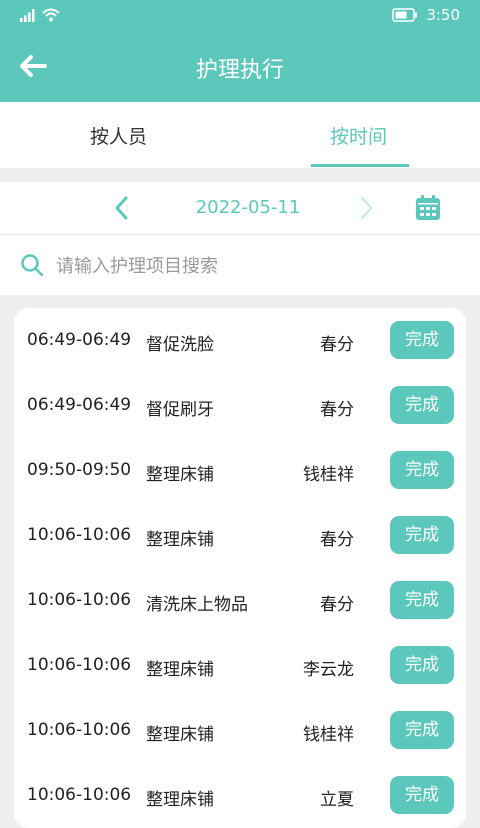 The height and width of the screenshot is (828, 480). I want to click on list-item: 10:06-10:06 清洗床上物品 春分 完成, so click(240, 600).